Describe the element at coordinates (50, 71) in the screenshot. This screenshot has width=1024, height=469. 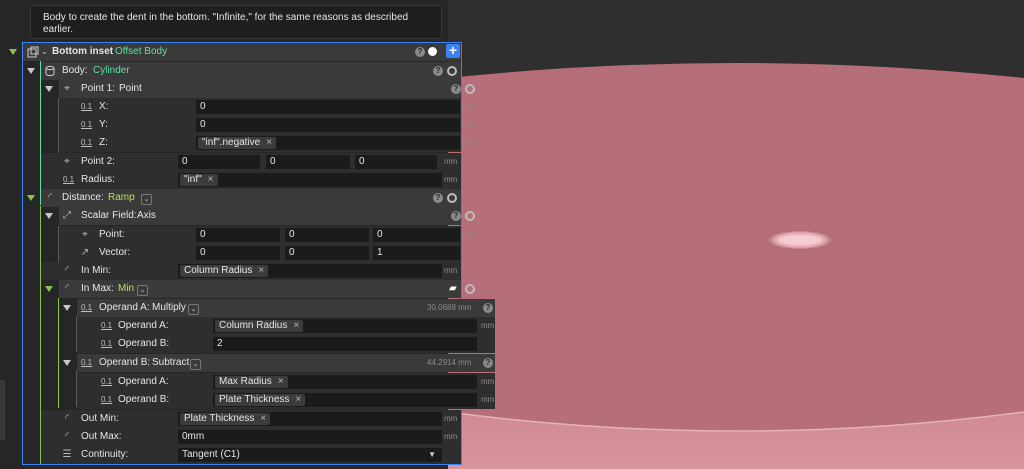
I see `cylinder-icon` at that location.